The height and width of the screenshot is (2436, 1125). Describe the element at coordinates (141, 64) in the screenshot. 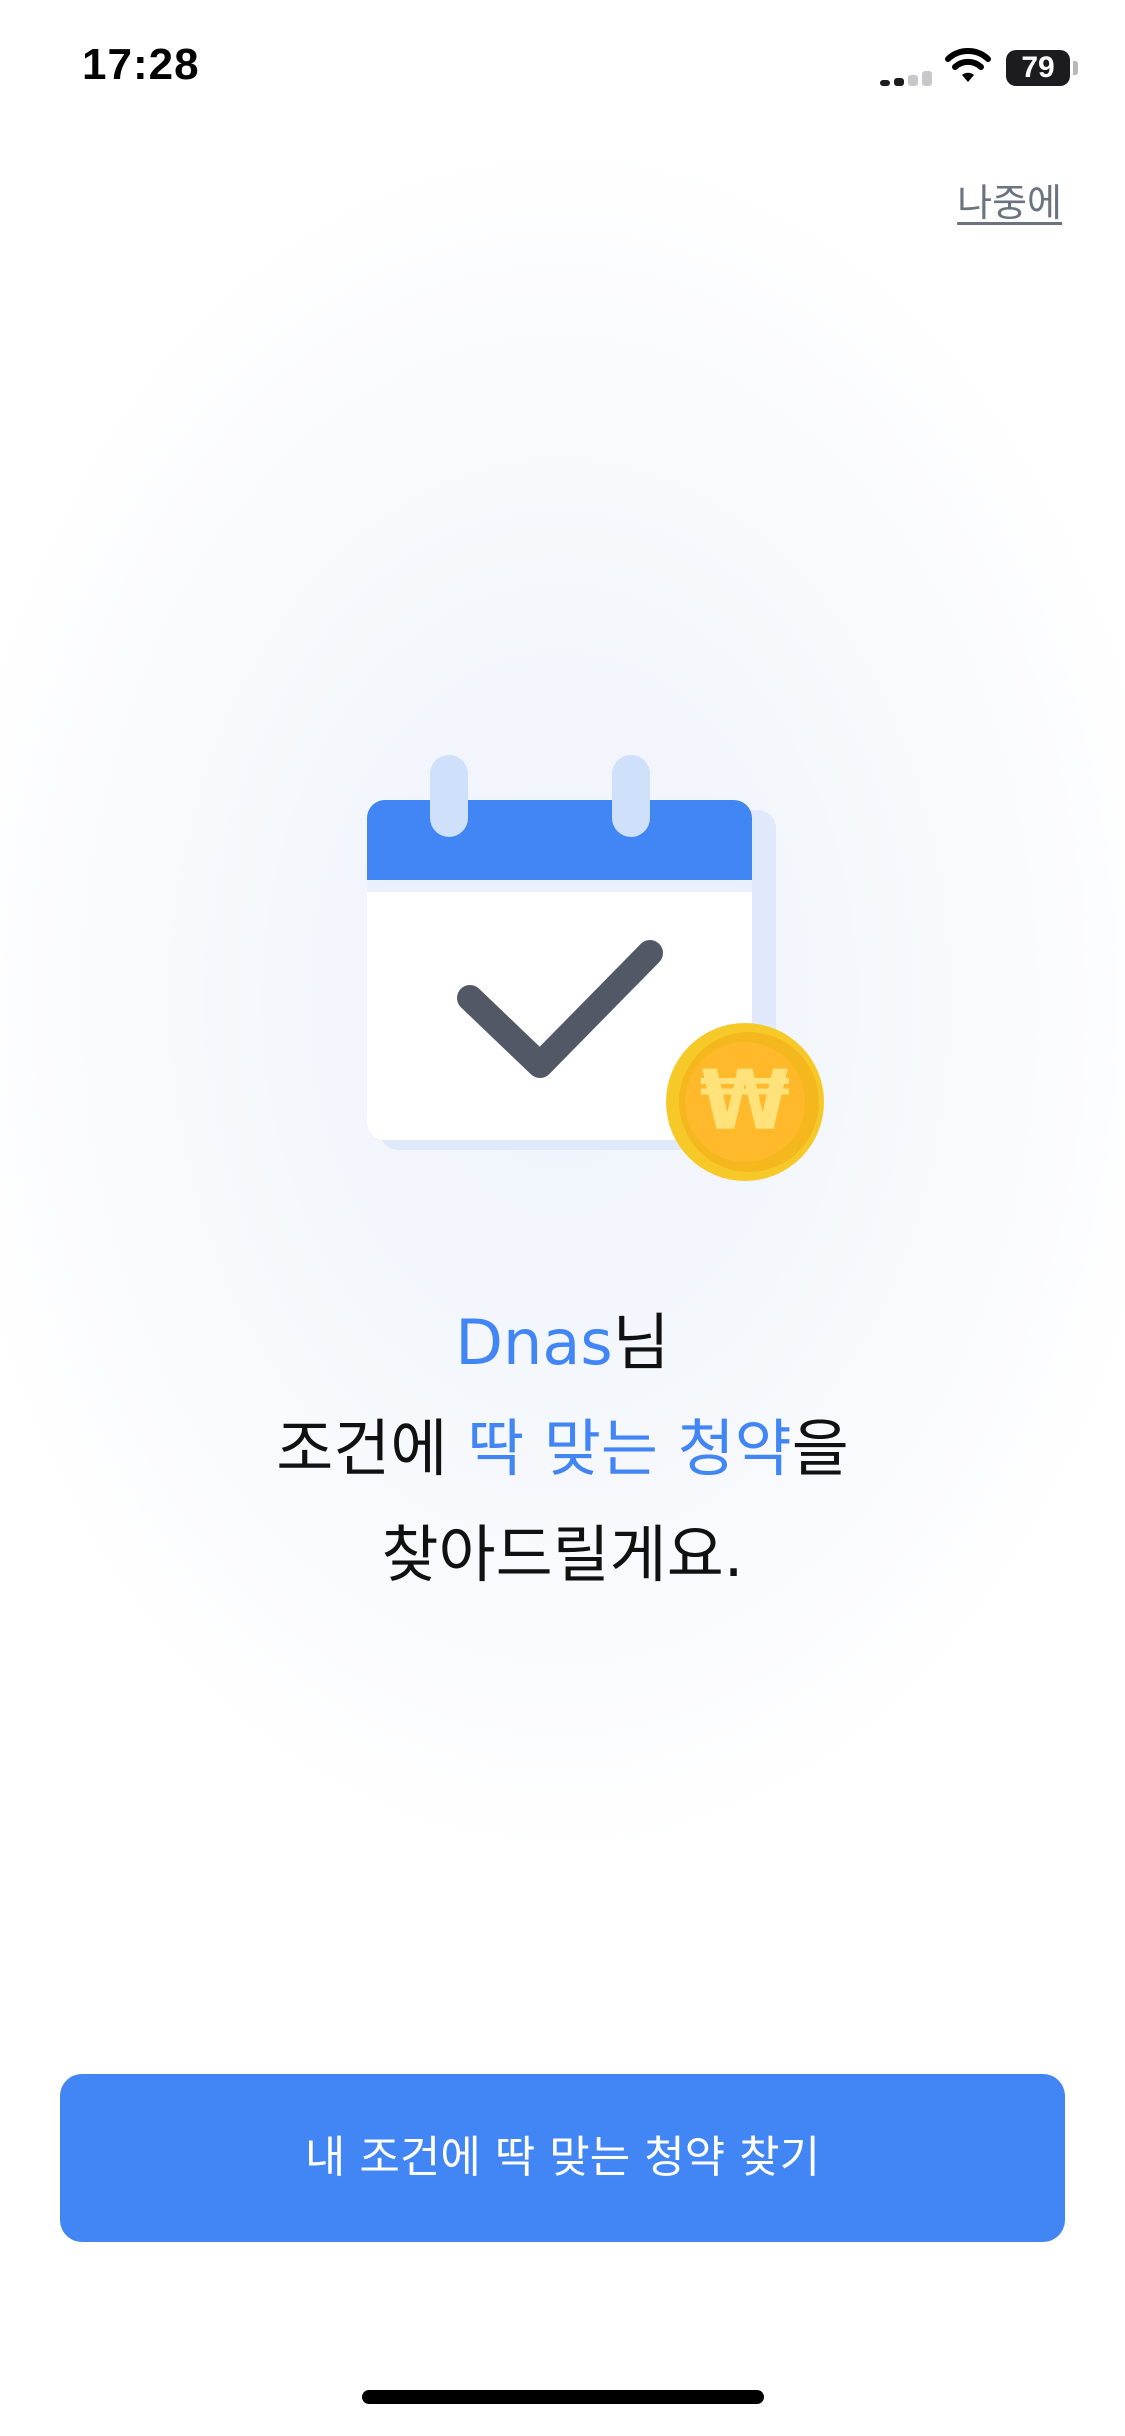

I see `status-time: 17:28` at that location.